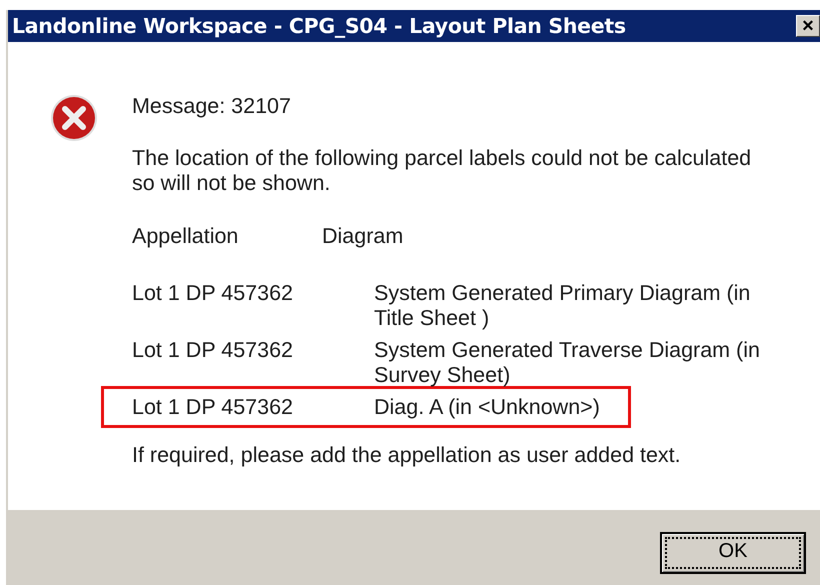 The image size is (820, 585). I want to click on message-text: The location of the following parcel labels could not be calculated so will not be shown., so click(442, 171).